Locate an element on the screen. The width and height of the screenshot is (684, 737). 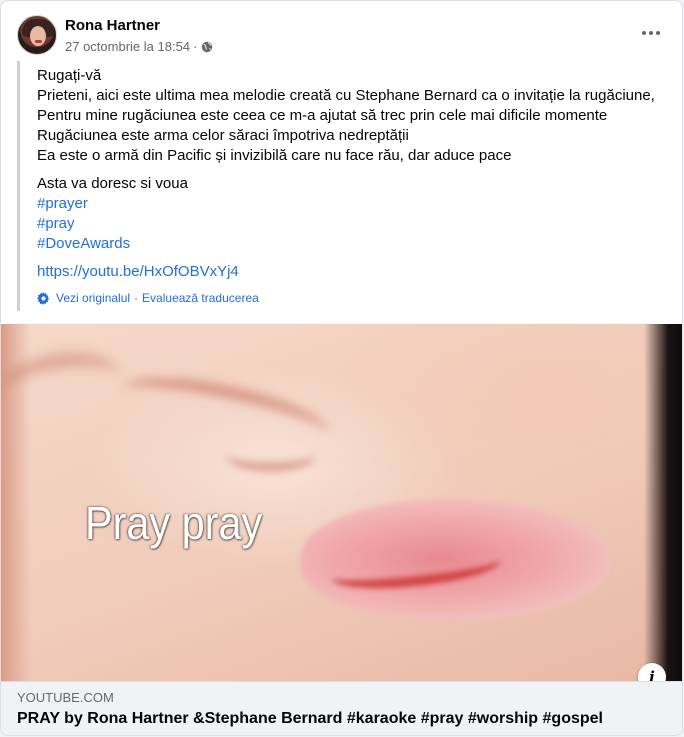
rate-translation-link: Evaluează traducerea is located at coordinates (200, 298).